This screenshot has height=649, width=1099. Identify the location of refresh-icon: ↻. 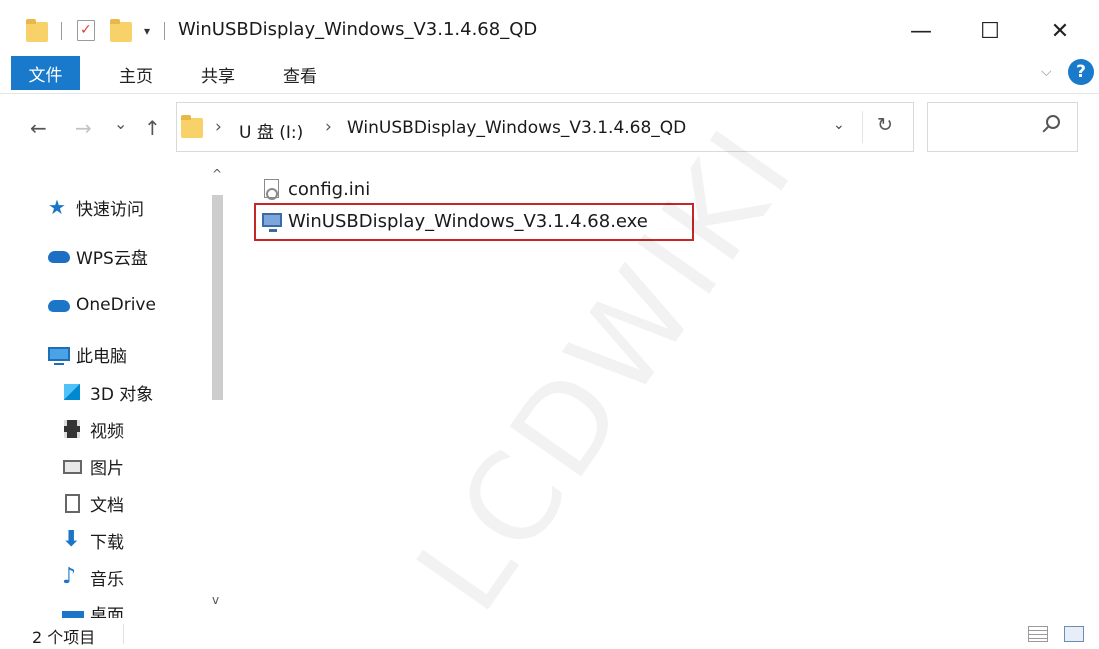
(885, 125).